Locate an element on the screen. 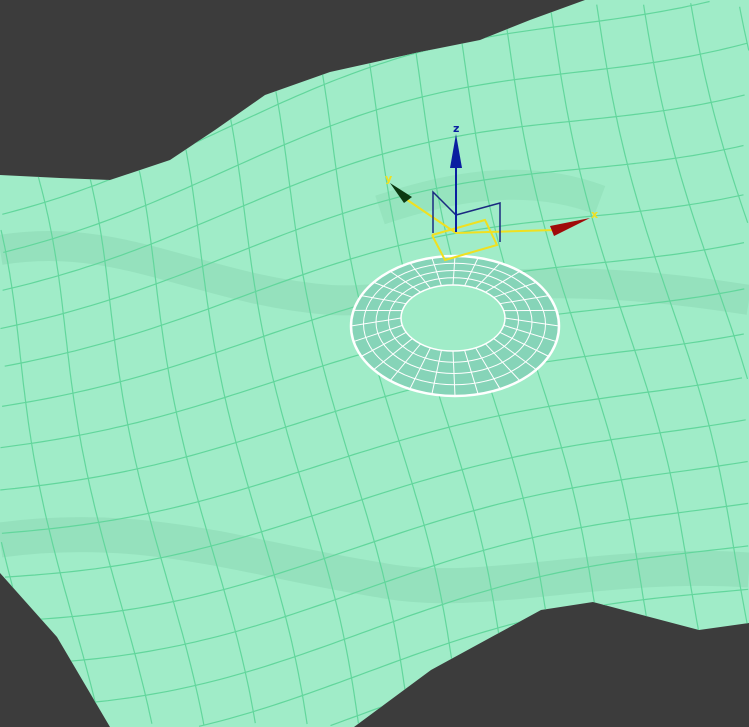 Image resolution: width=749 pixels, height=727 pixels. x-axis-label: x is located at coordinates (594, 214).